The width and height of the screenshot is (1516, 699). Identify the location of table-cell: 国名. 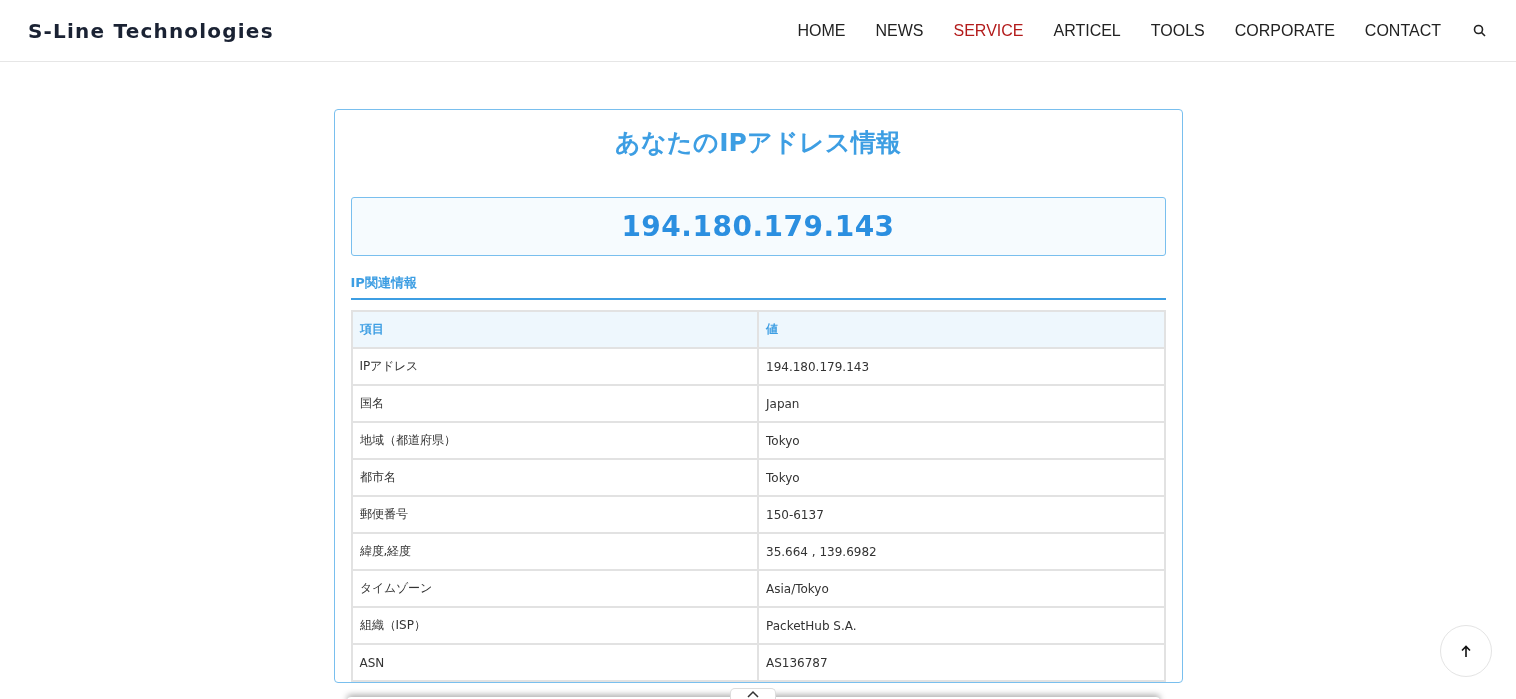
(554, 403).